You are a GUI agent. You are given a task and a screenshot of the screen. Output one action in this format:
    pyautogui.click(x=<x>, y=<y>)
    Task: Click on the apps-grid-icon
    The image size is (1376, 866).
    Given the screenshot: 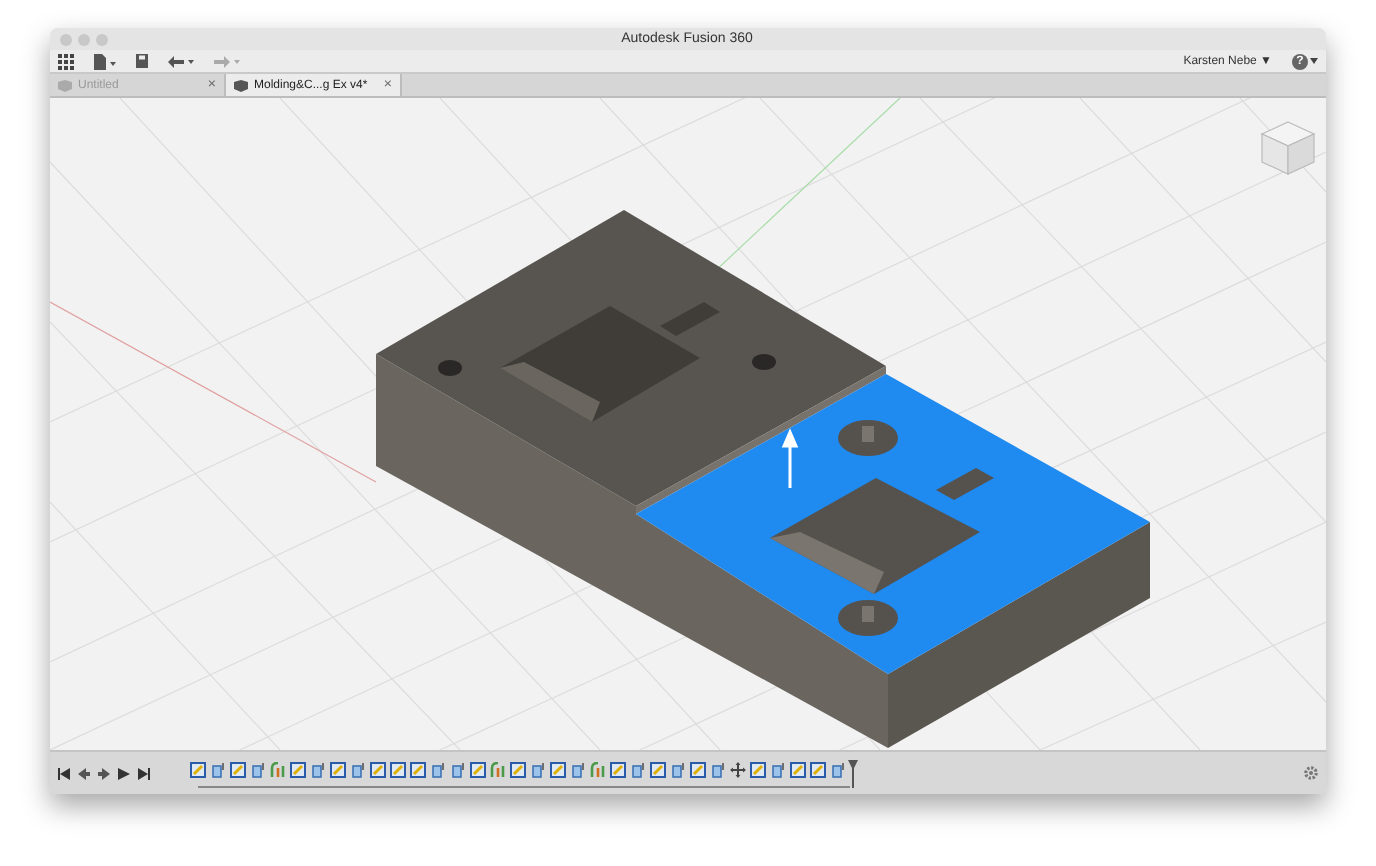 What is the action you would take?
    pyautogui.click(x=66, y=61)
    